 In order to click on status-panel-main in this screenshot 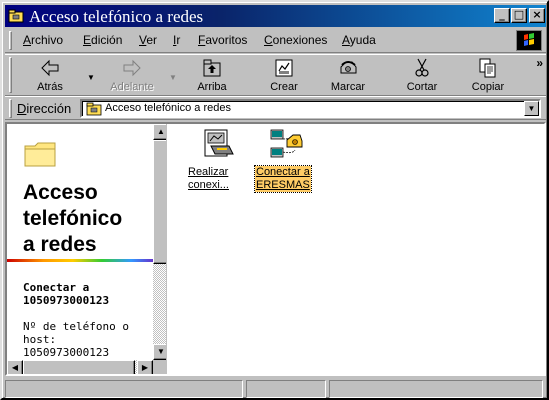, I will do `click(124, 389)`.